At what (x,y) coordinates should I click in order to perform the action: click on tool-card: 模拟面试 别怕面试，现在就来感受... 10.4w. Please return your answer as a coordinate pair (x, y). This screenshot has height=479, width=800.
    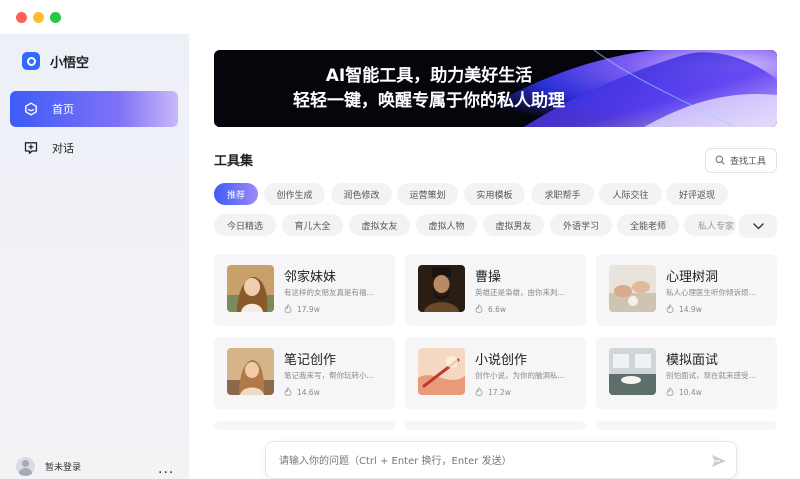
    Looking at the image, I should click on (686, 373).